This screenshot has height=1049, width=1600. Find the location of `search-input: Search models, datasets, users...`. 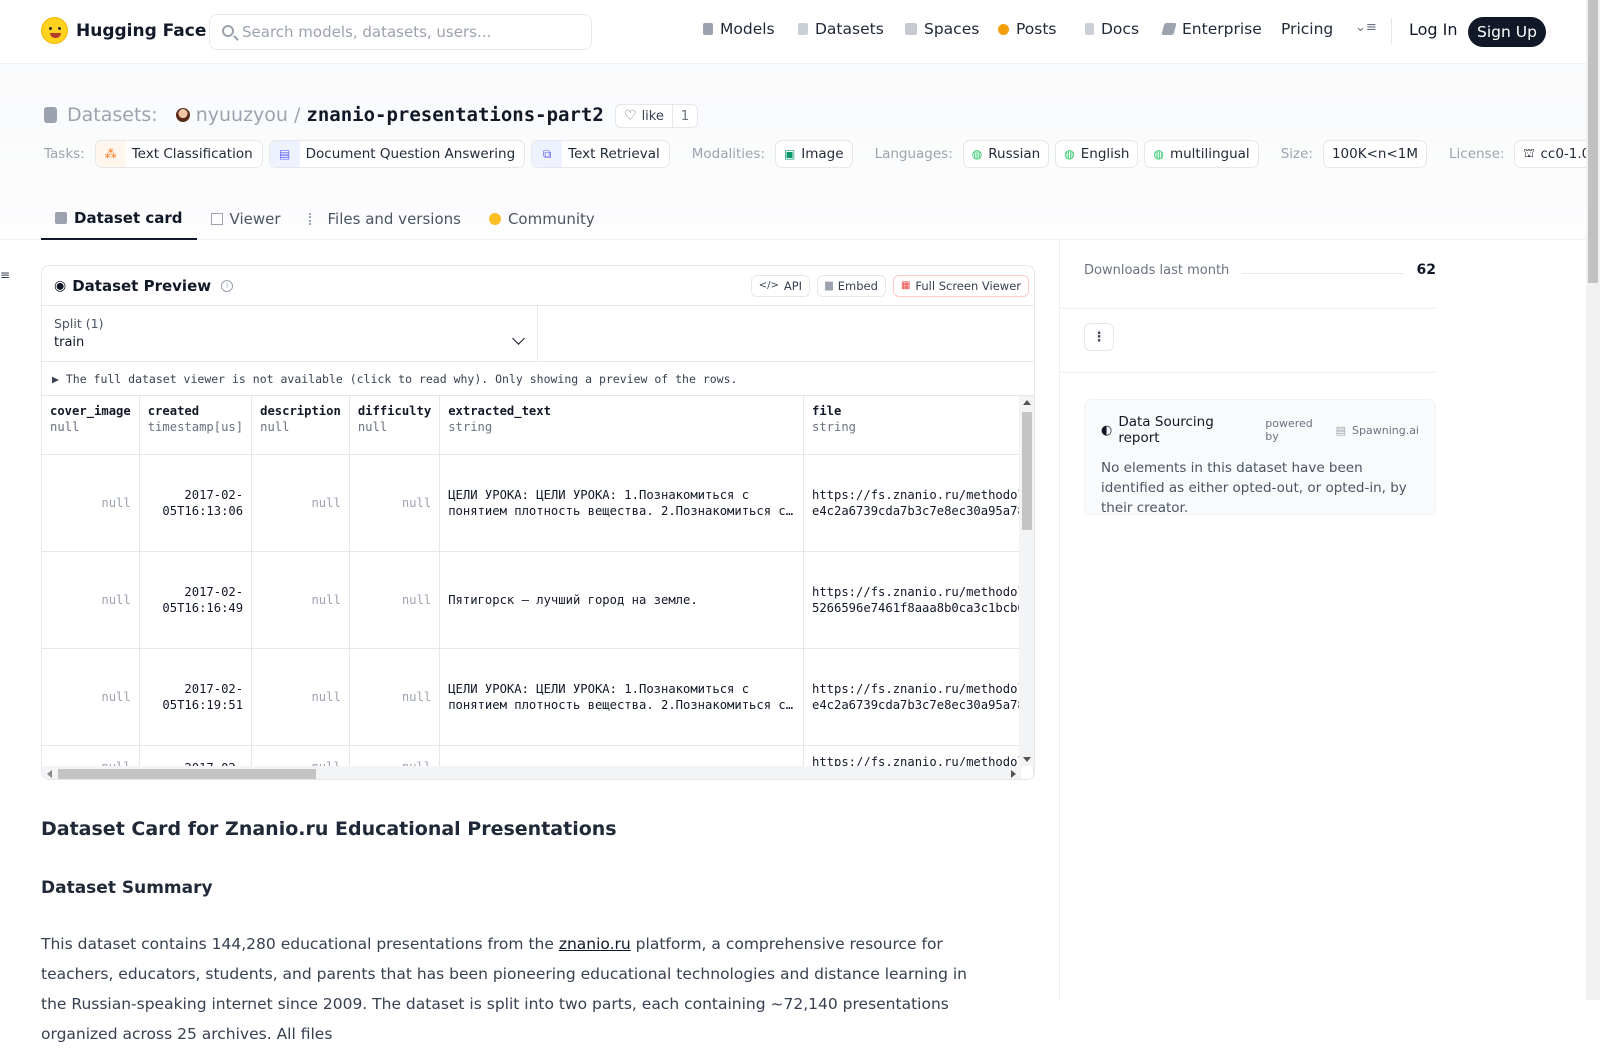

search-input: Search models, datasets, users... is located at coordinates (400, 32).